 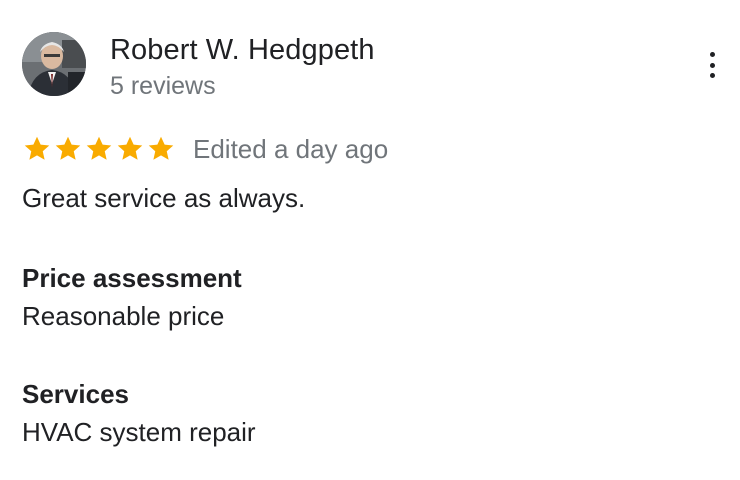 I want to click on rating-row: Edited a day ago, so click(x=205, y=149).